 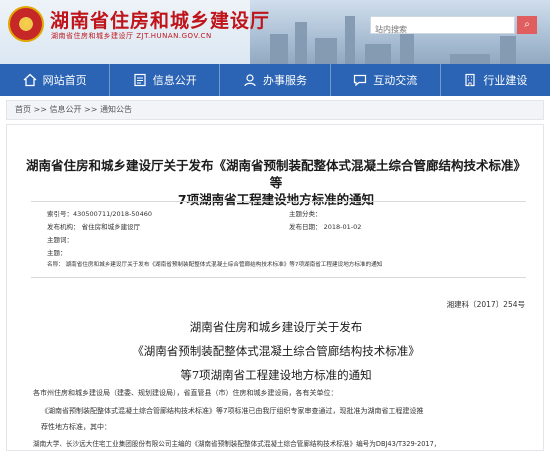 I want to click on nav-item-info: 信息公开, so click(x=165, y=80).